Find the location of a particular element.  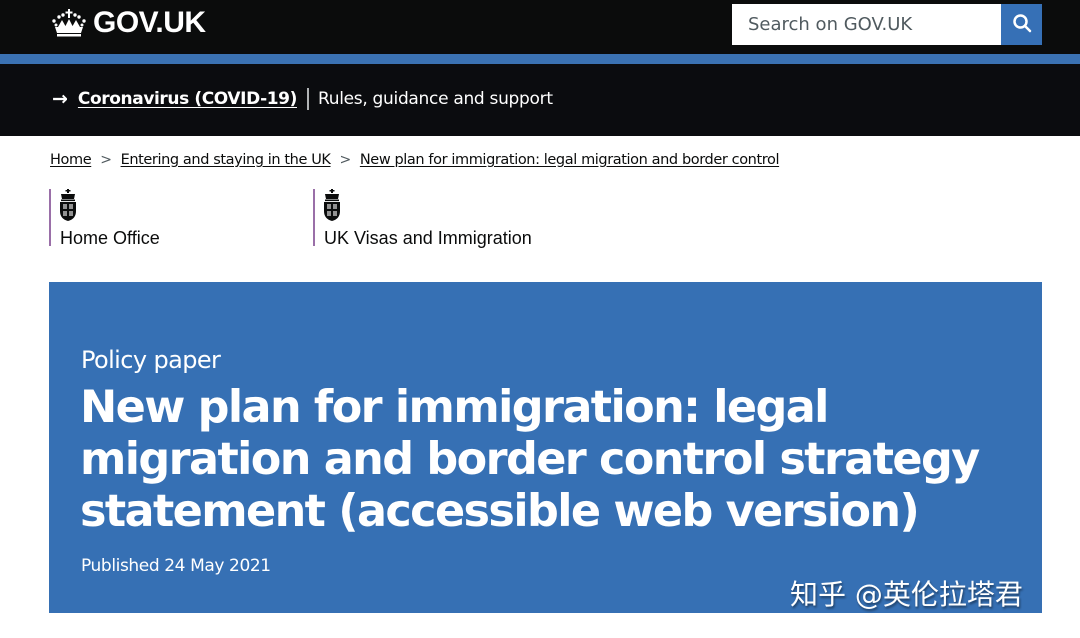

govuk-logo-link: GOV.UK is located at coordinates (128, 23).